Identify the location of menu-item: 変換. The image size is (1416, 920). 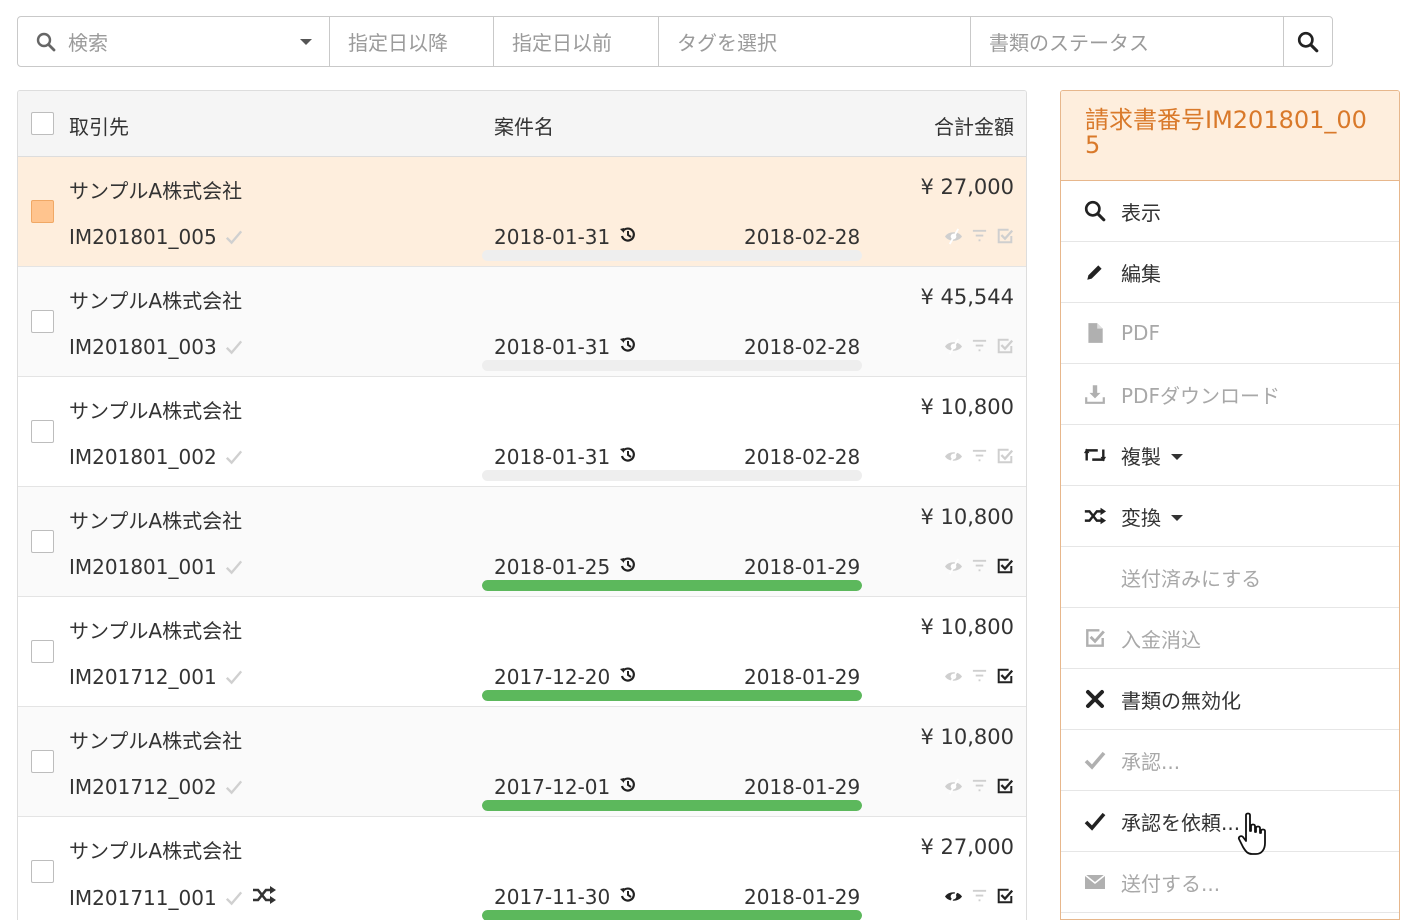
(1230, 516).